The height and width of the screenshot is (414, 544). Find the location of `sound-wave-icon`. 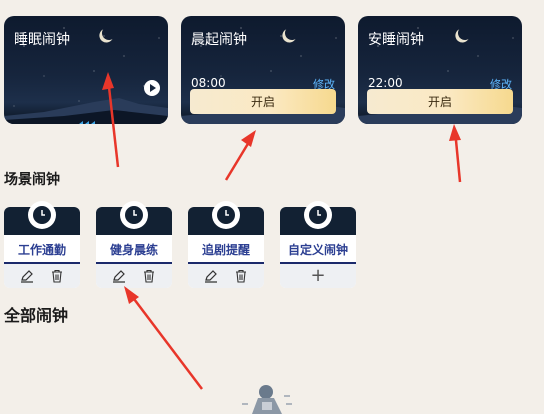

sound-wave-icon is located at coordinates (87, 122).